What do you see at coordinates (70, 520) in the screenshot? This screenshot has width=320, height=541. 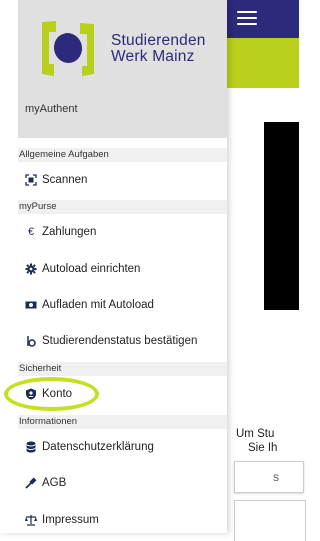 I see `menu-item-label: Impressum` at bounding box center [70, 520].